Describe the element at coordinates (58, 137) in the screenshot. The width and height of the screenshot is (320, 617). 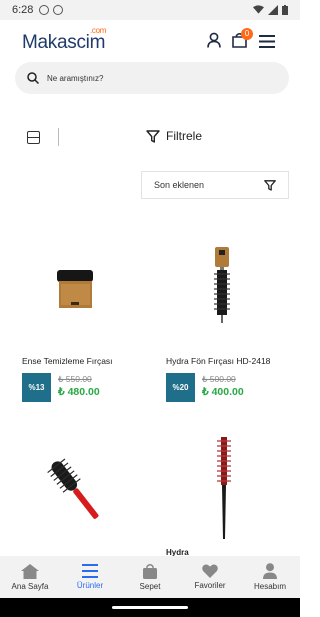
I see `toolbar-divider` at that location.